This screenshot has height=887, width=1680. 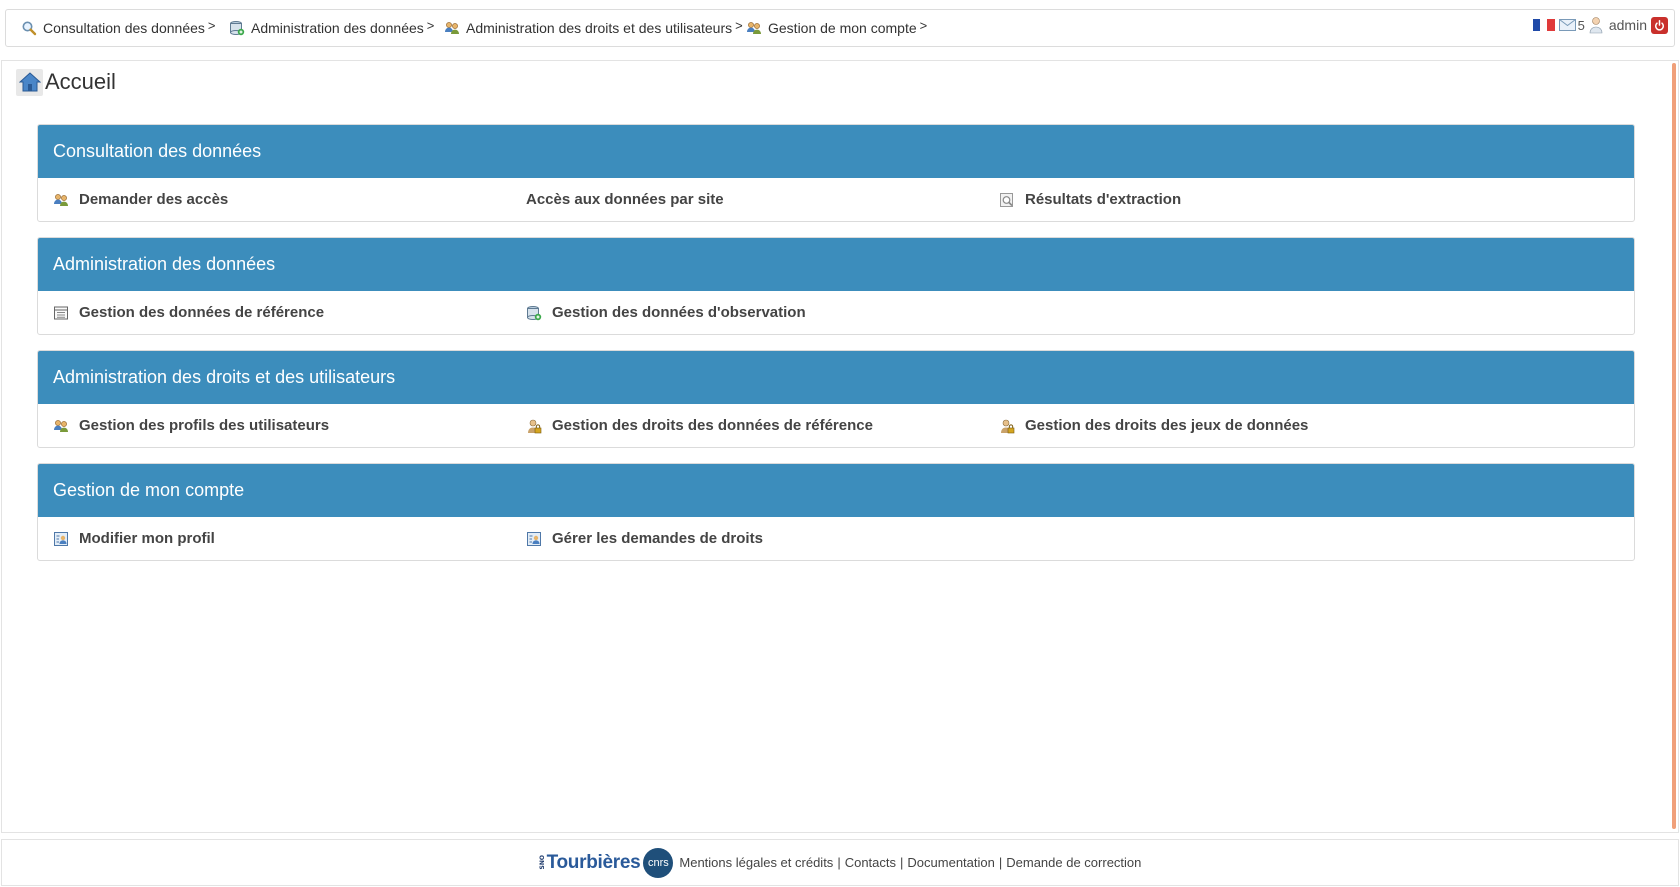 What do you see at coordinates (836, 490) in the screenshot?
I see `section-header: Gestion de mon compte` at bounding box center [836, 490].